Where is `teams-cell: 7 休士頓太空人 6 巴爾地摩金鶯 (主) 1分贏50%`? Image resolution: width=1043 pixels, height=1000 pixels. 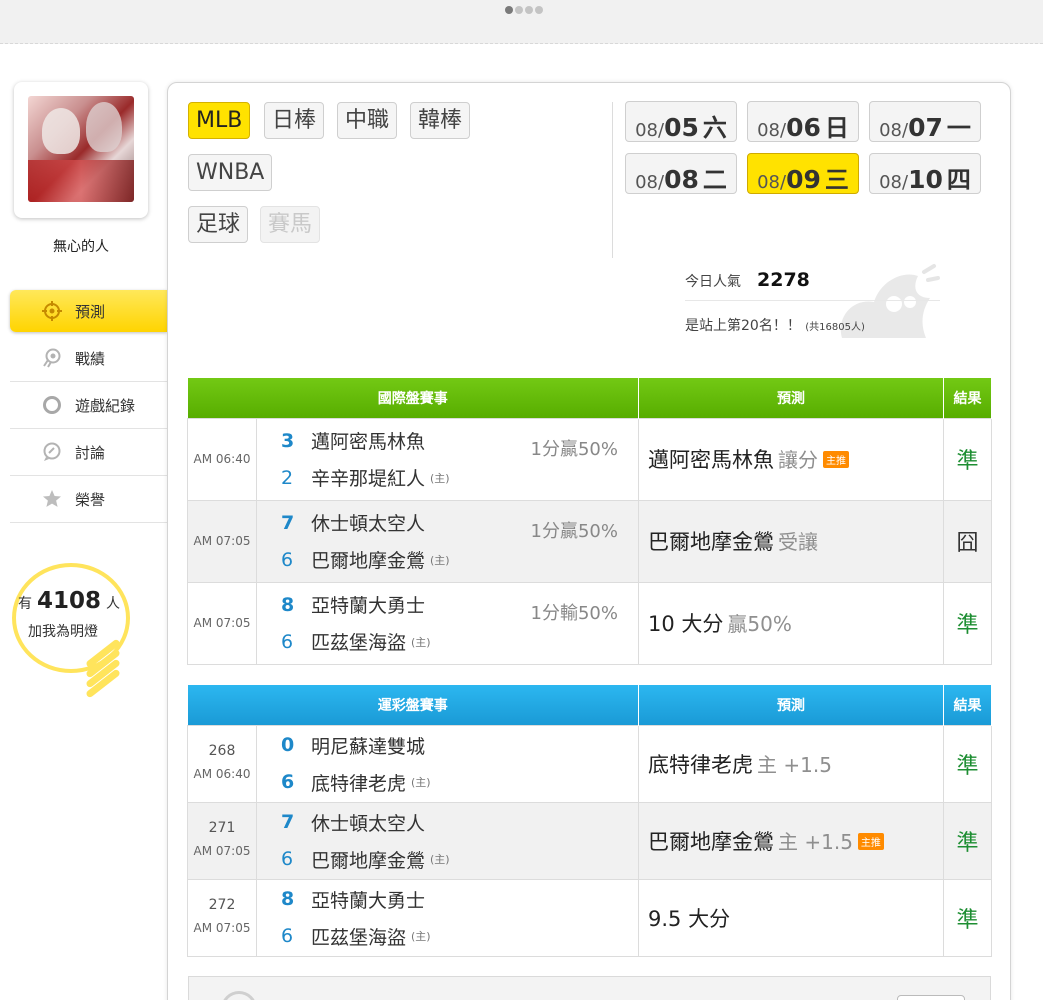
teams-cell: 7 休士頓太空人 6 巴爾地摩金鶯 (主) 1分贏50% is located at coordinates (447, 541).